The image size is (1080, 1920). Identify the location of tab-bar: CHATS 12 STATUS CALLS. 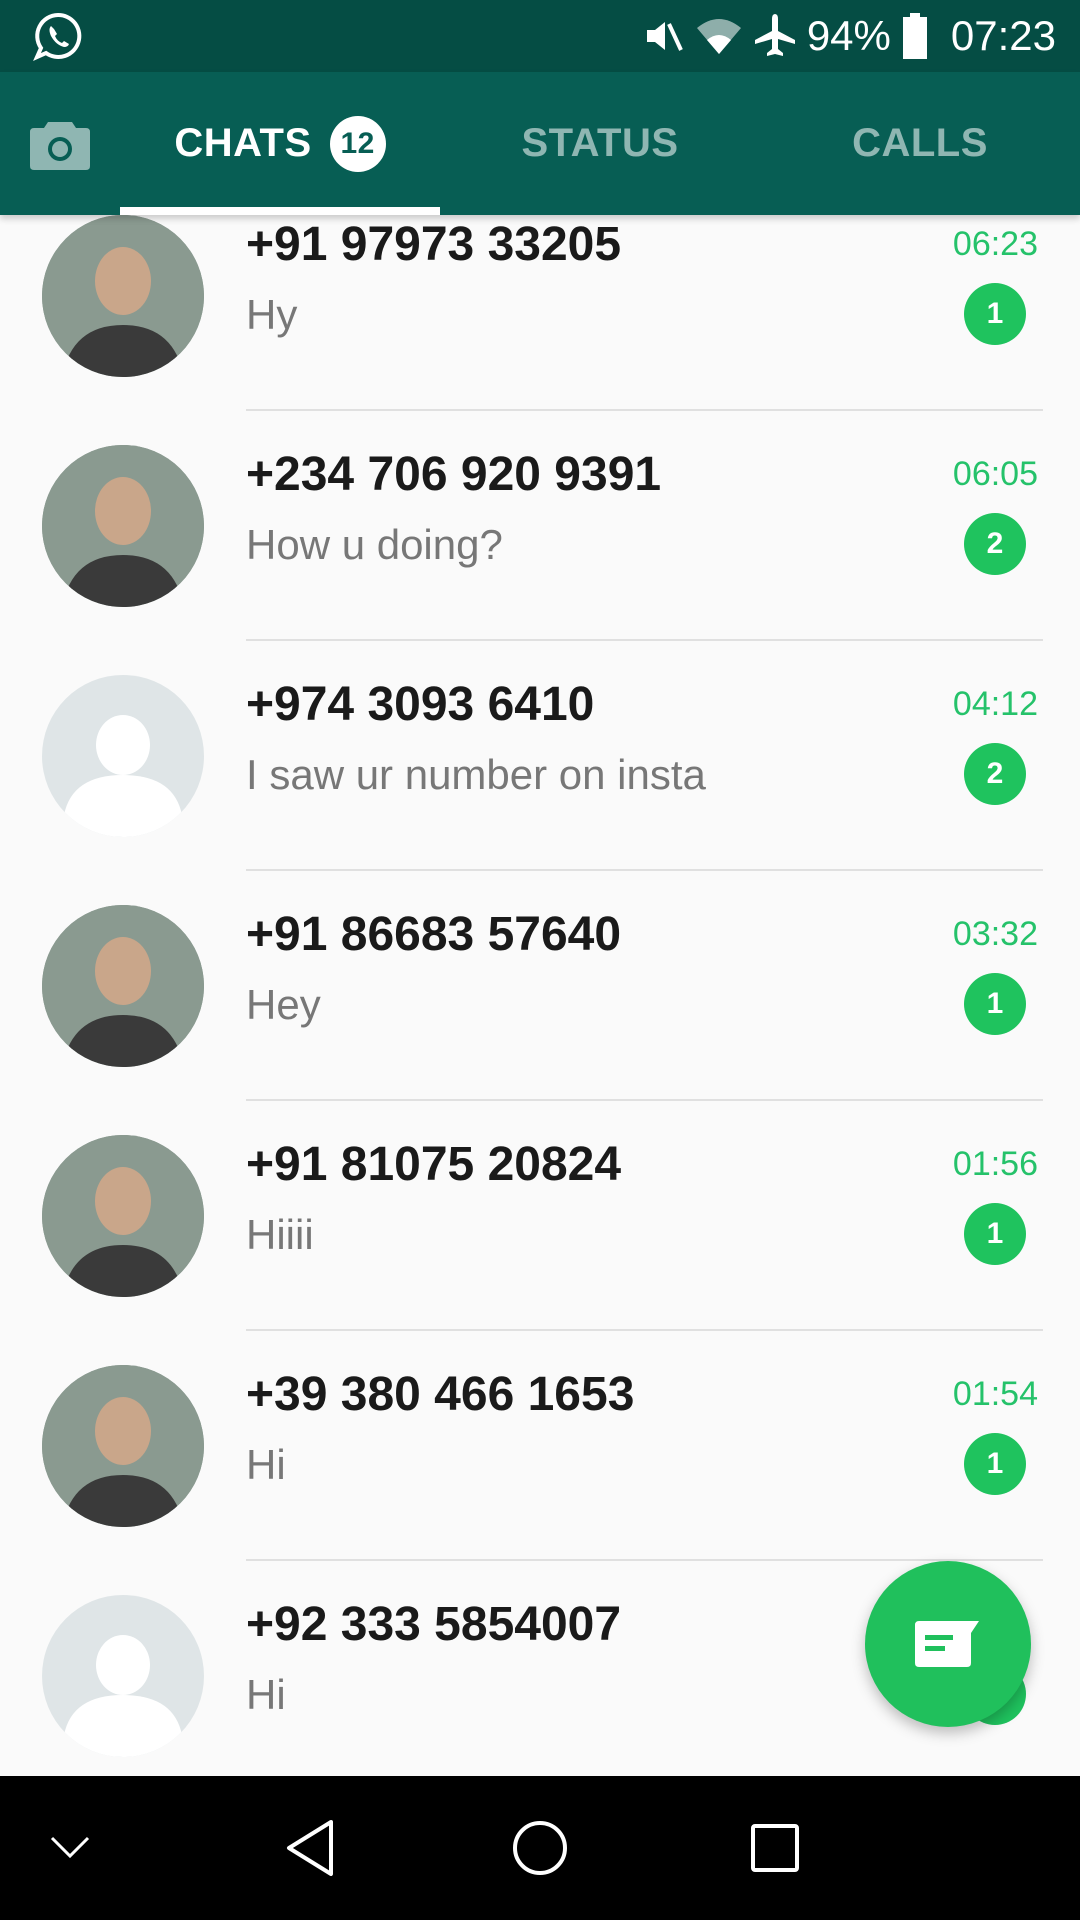
(540, 143).